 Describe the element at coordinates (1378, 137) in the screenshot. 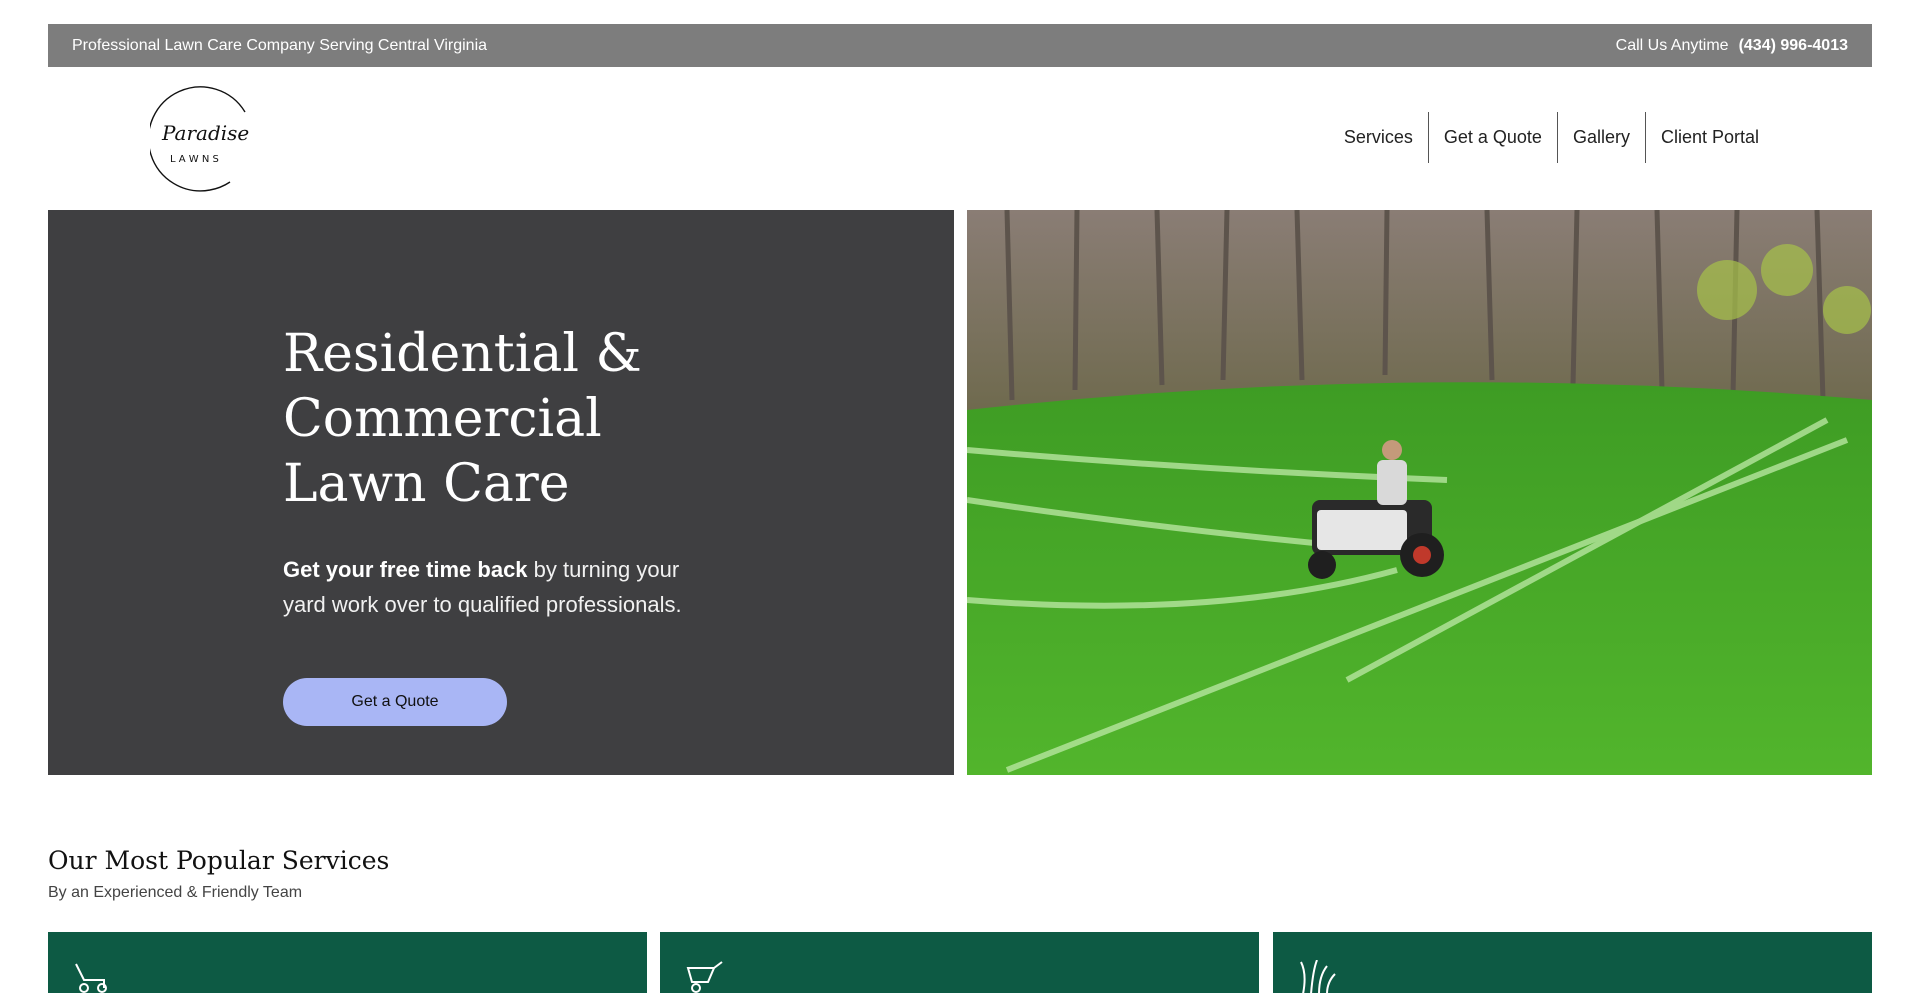

I see `nav-services: Services` at that location.